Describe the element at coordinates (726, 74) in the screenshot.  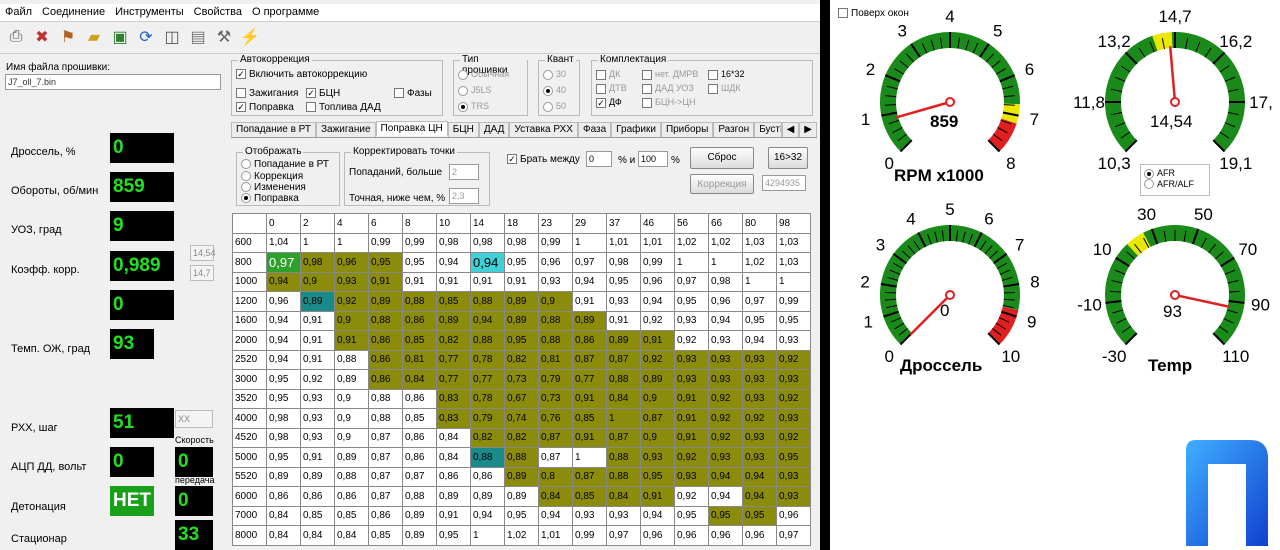
I see `kompl-1632: 16*32` at that location.